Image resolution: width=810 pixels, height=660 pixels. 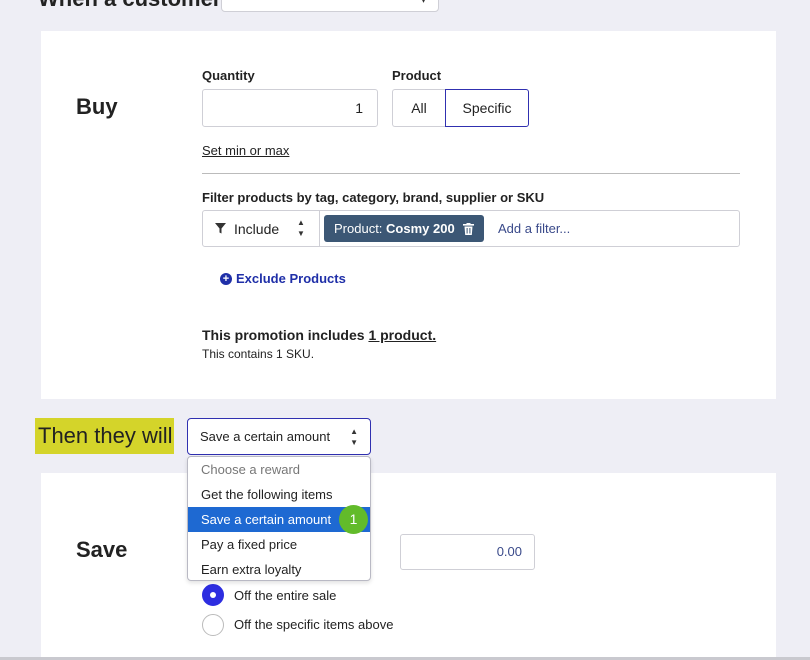 What do you see at coordinates (279, 568) in the screenshot?
I see `dropdown-item-extra-loyalty: Earn extra loyalty` at bounding box center [279, 568].